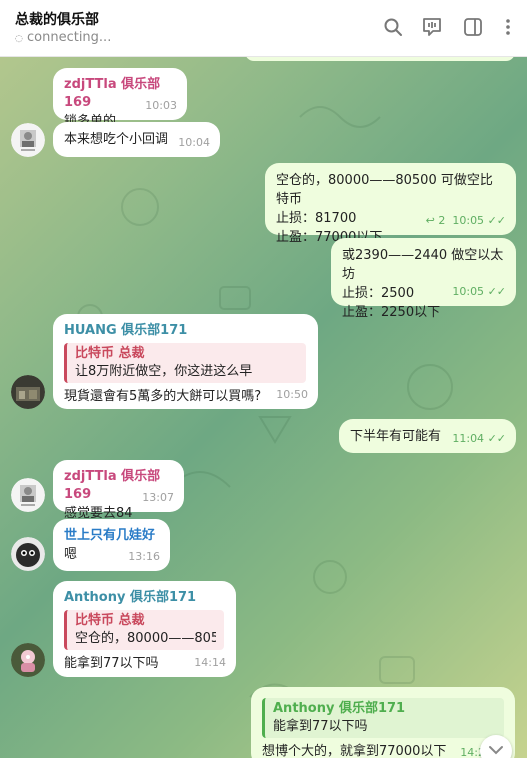 Image resolution: width=527 pixels, height=758 pixels. I want to click on message-meta: 10:05 ✓✓, so click(479, 291).